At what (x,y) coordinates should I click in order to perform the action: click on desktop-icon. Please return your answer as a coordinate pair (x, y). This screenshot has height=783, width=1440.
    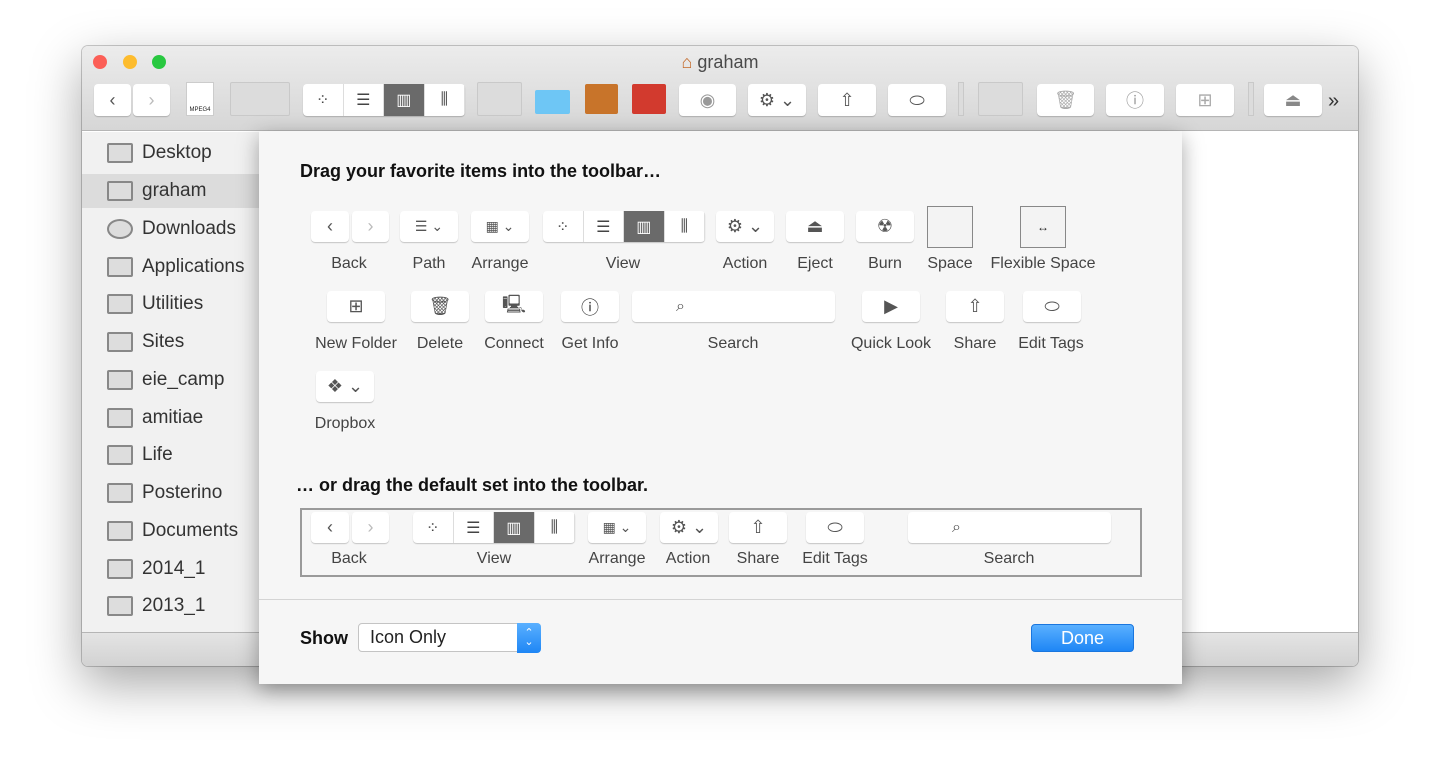
    Looking at the image, I should click on (120, 153).